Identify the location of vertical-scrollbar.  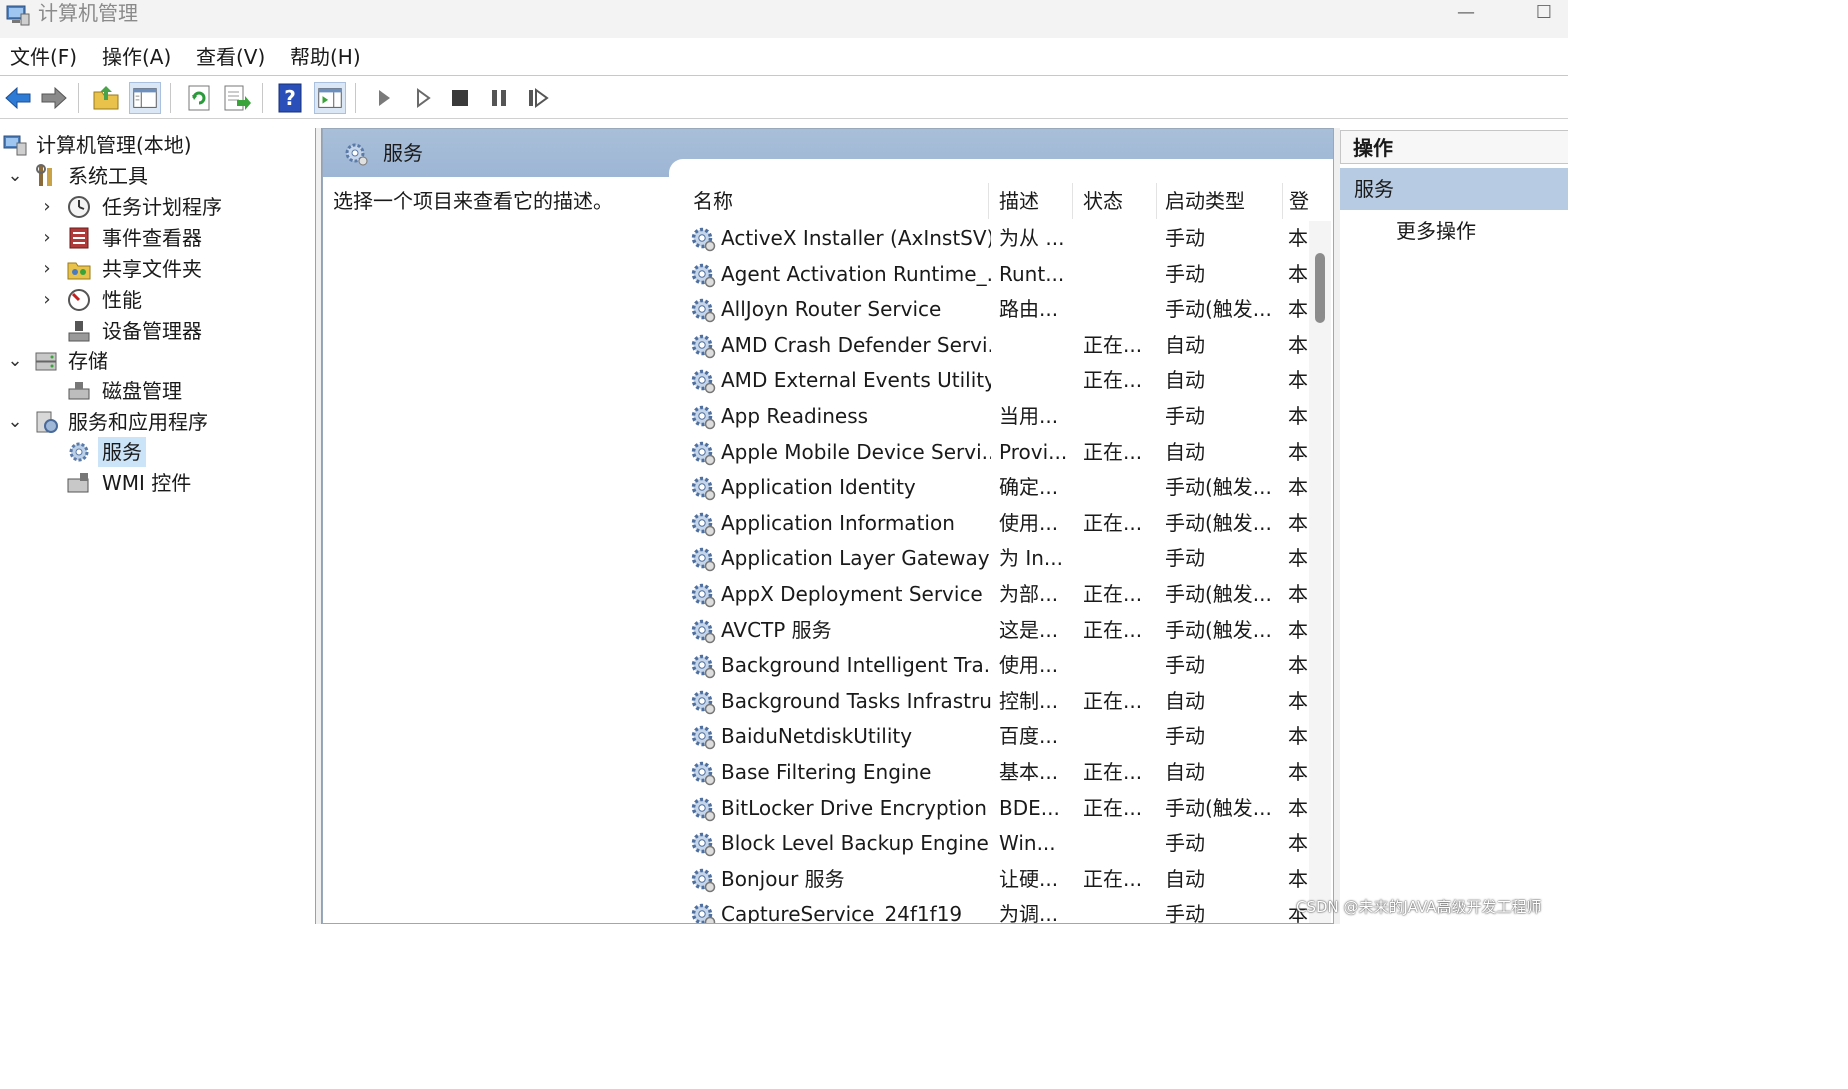
(1320, 572).